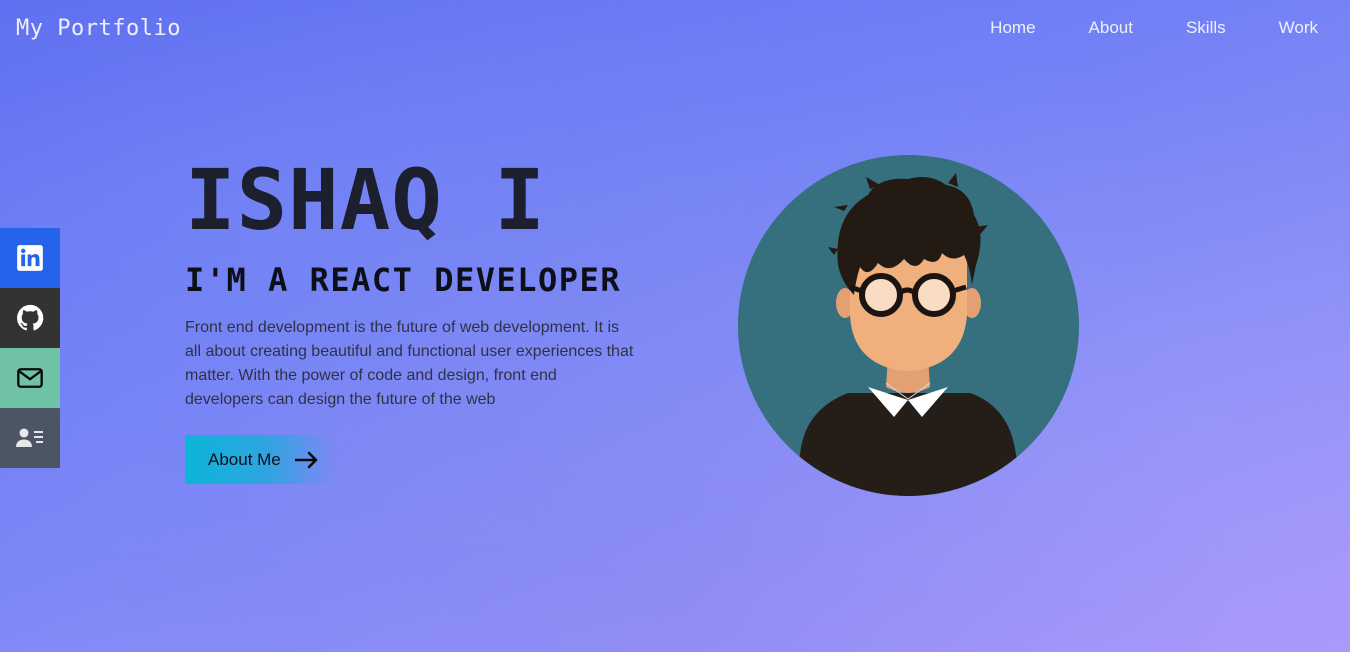 The width and height of the screenshot is (1350, 652). I want to click on resume-button, so click(30, 438).